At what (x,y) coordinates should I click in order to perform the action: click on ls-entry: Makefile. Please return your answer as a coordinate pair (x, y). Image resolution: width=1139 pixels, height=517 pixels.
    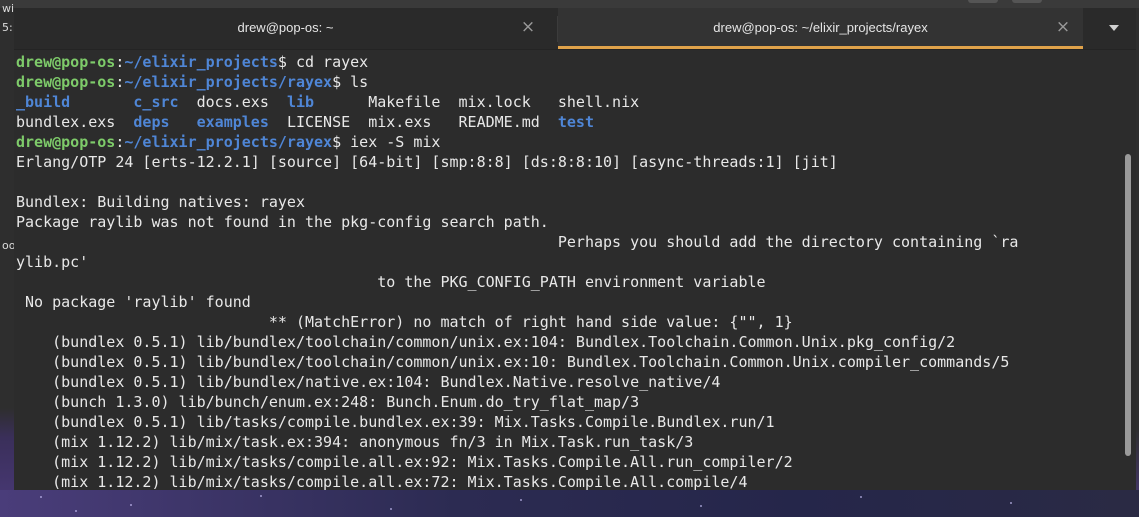
    Looking at the image, I should click on (404, 102).